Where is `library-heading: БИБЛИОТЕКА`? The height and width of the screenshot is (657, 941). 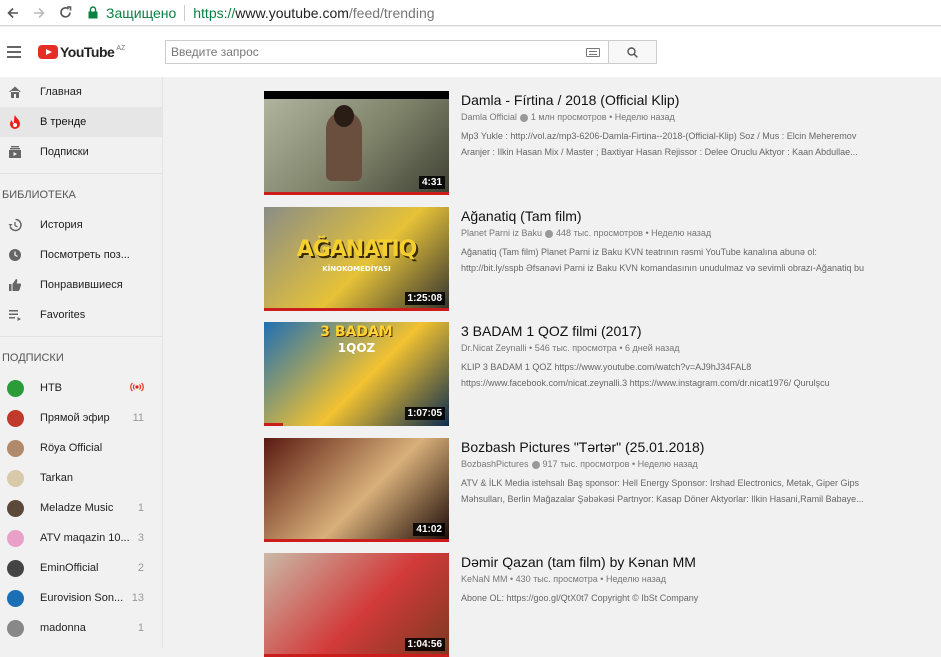 library-heading: БИБЛИОТЕКА is located at coordinates (39, 195).